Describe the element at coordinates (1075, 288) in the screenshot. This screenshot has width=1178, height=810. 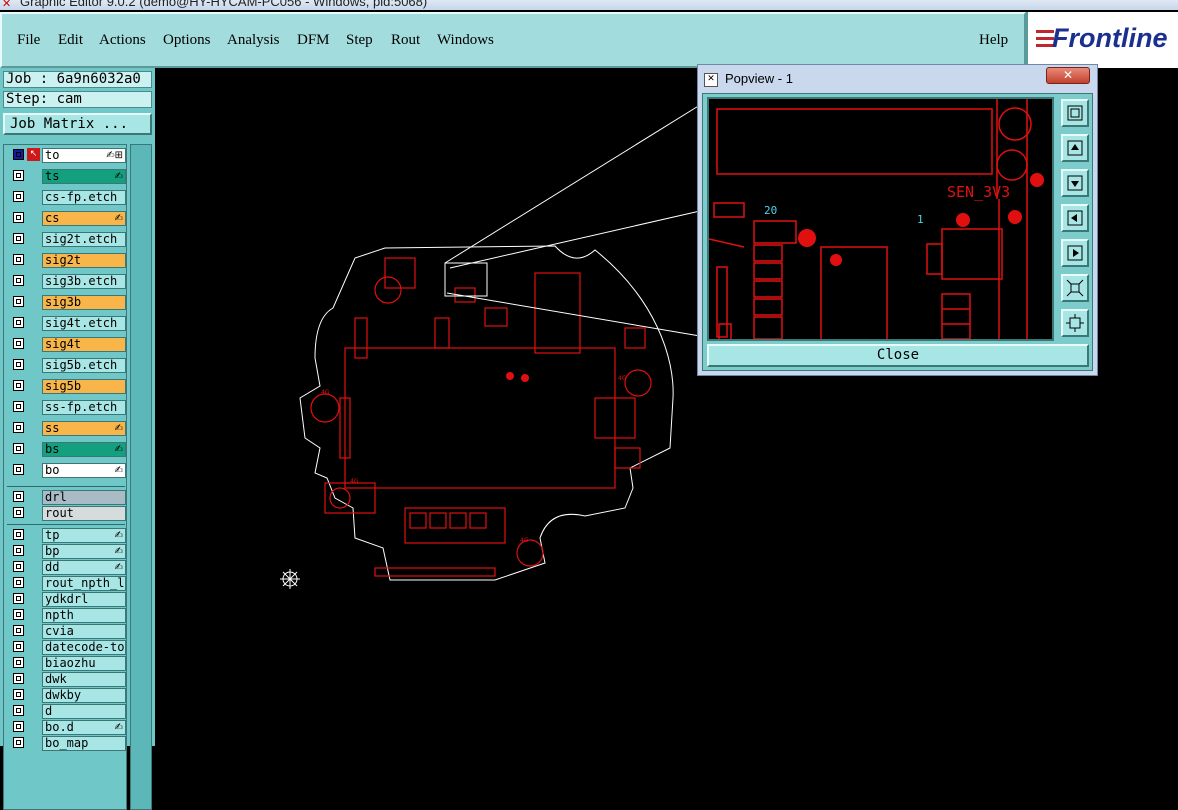
I see `popview-zoom-in-button` at that location.